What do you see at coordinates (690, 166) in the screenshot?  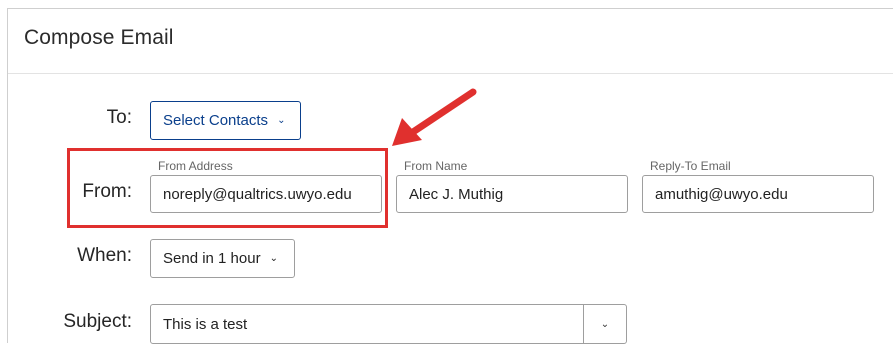 I see `reply-to-caption: Reply-To Email` at bounding box center [690, 166].